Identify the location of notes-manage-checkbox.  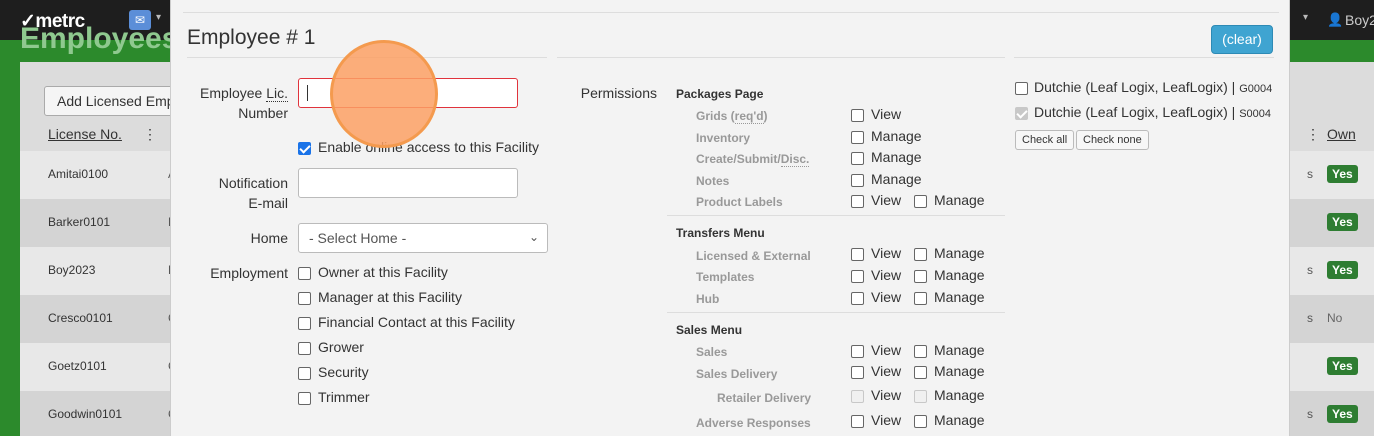
(857, 180).